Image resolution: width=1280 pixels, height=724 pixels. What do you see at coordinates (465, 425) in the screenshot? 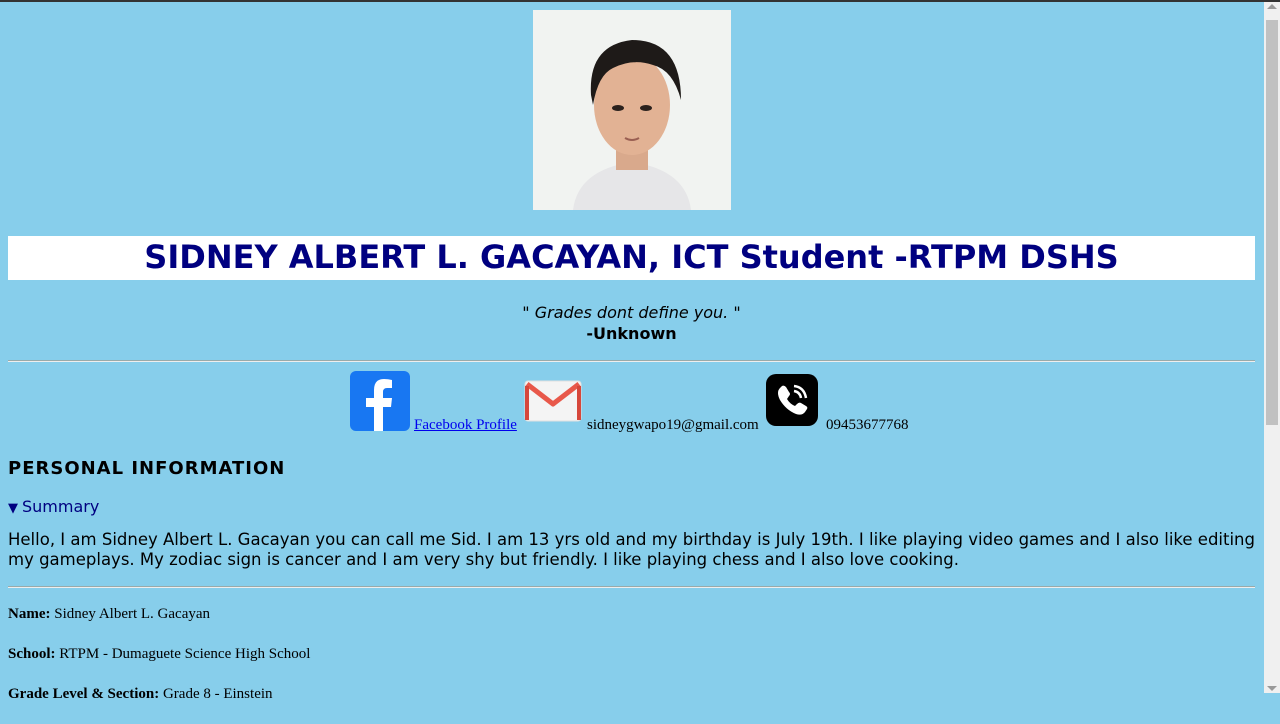
I see `facebook-profile-link: Facebook Profile` at bounding box center [465, 425].